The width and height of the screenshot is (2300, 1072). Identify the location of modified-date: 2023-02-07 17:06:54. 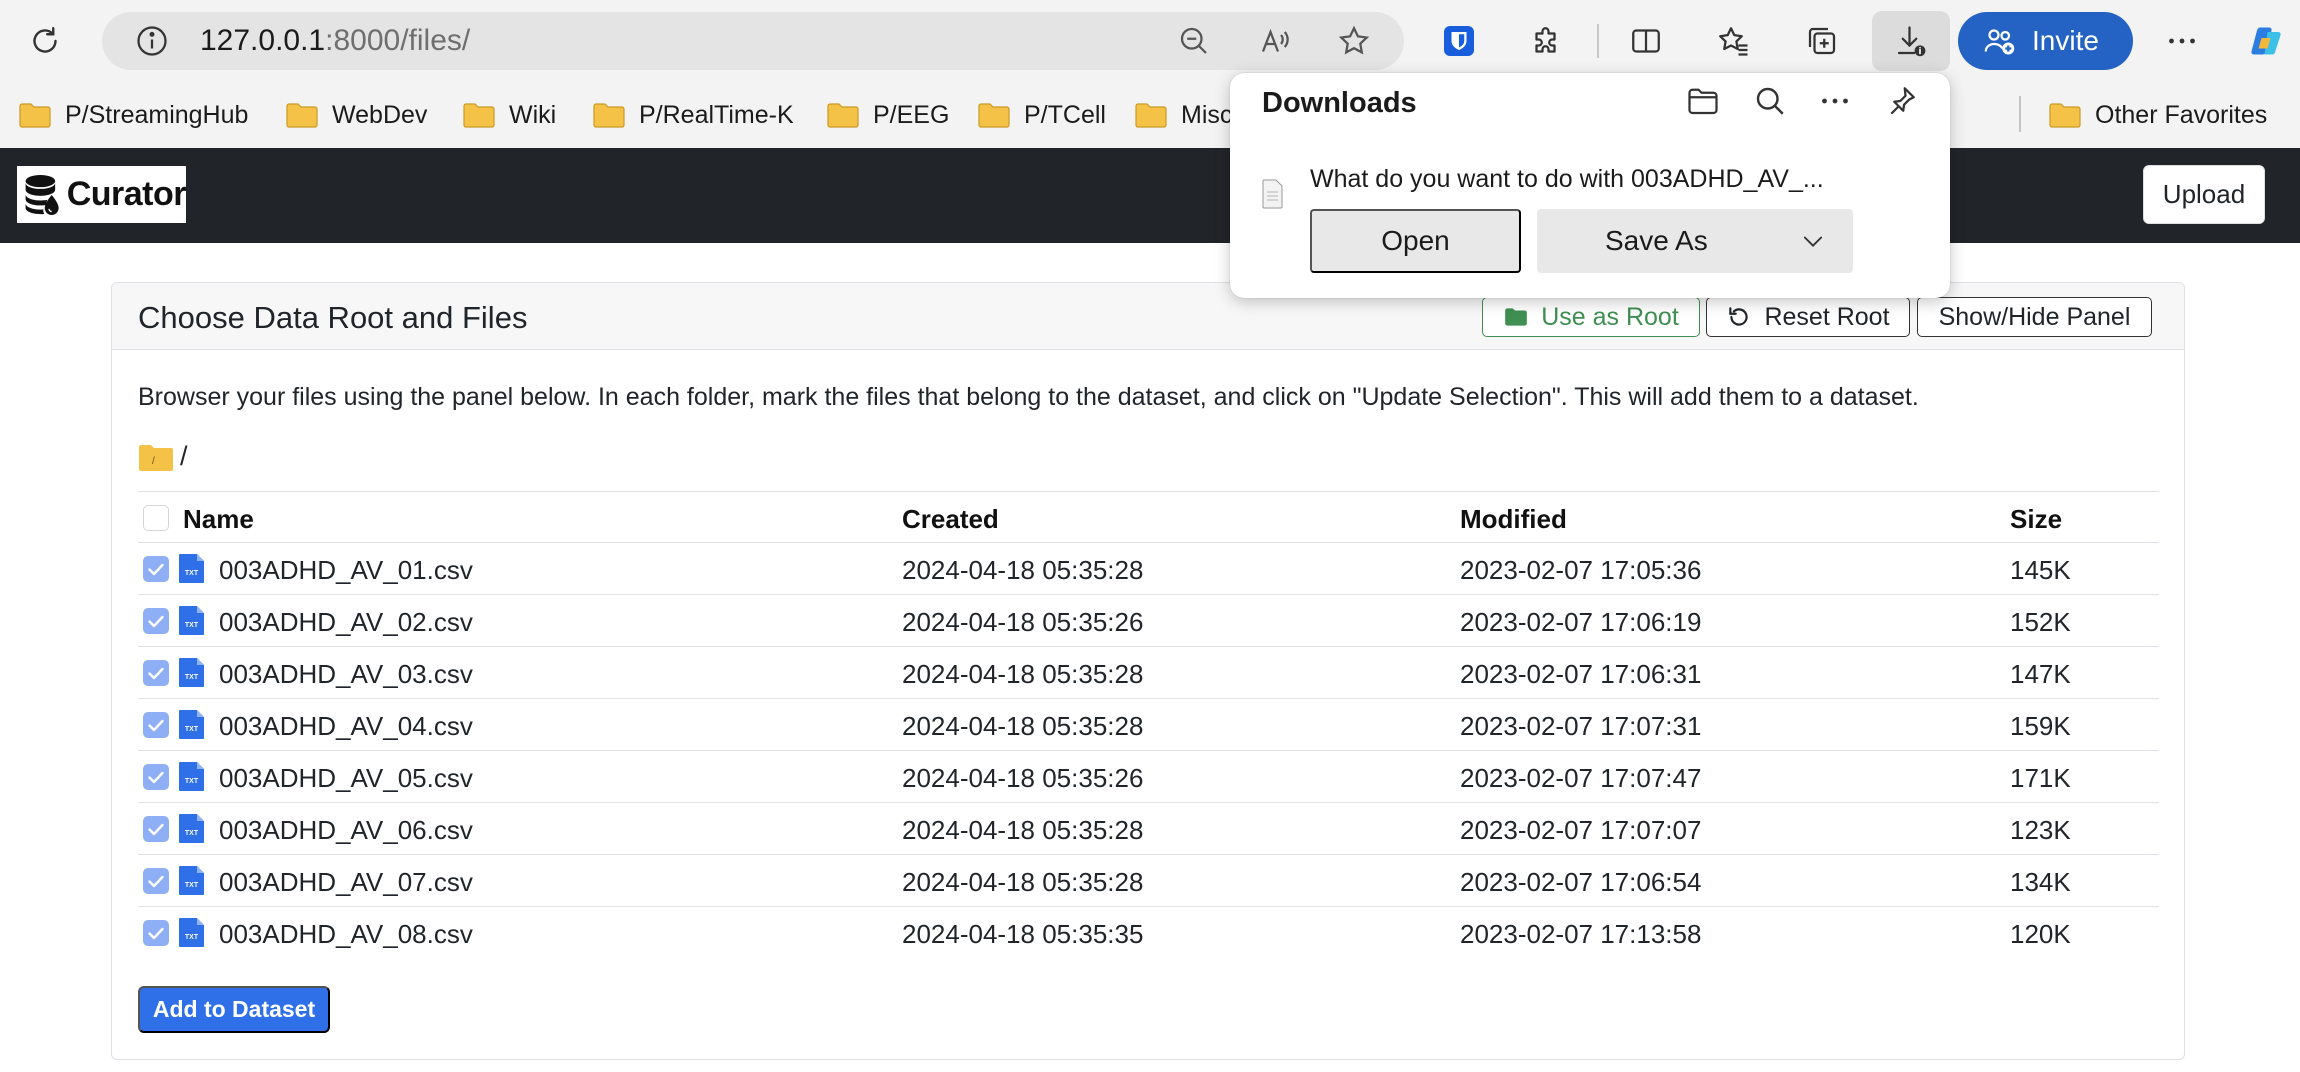
(1581, 882).